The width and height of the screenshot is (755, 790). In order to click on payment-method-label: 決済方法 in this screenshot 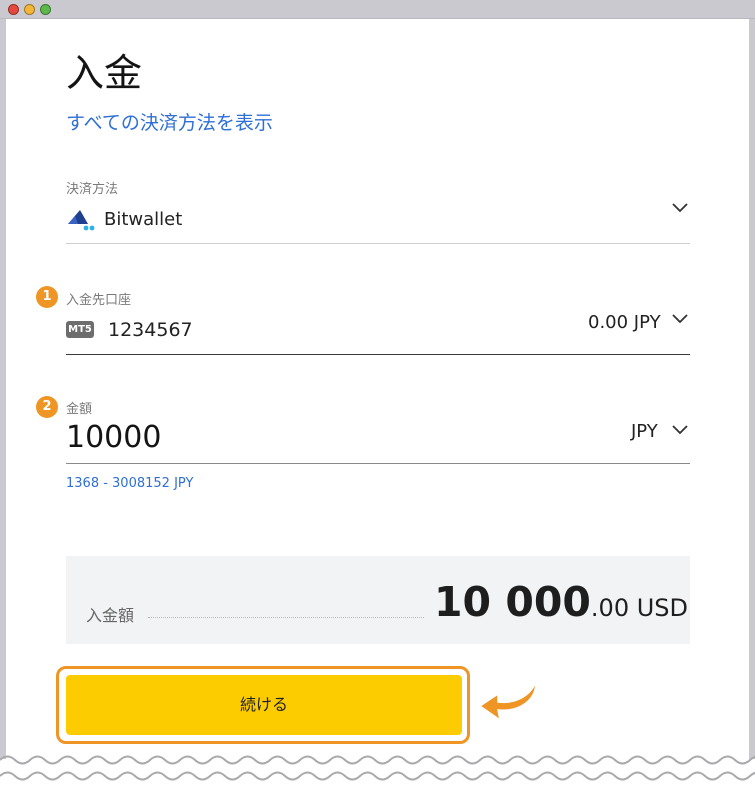, I will do `click(92, 189)`.